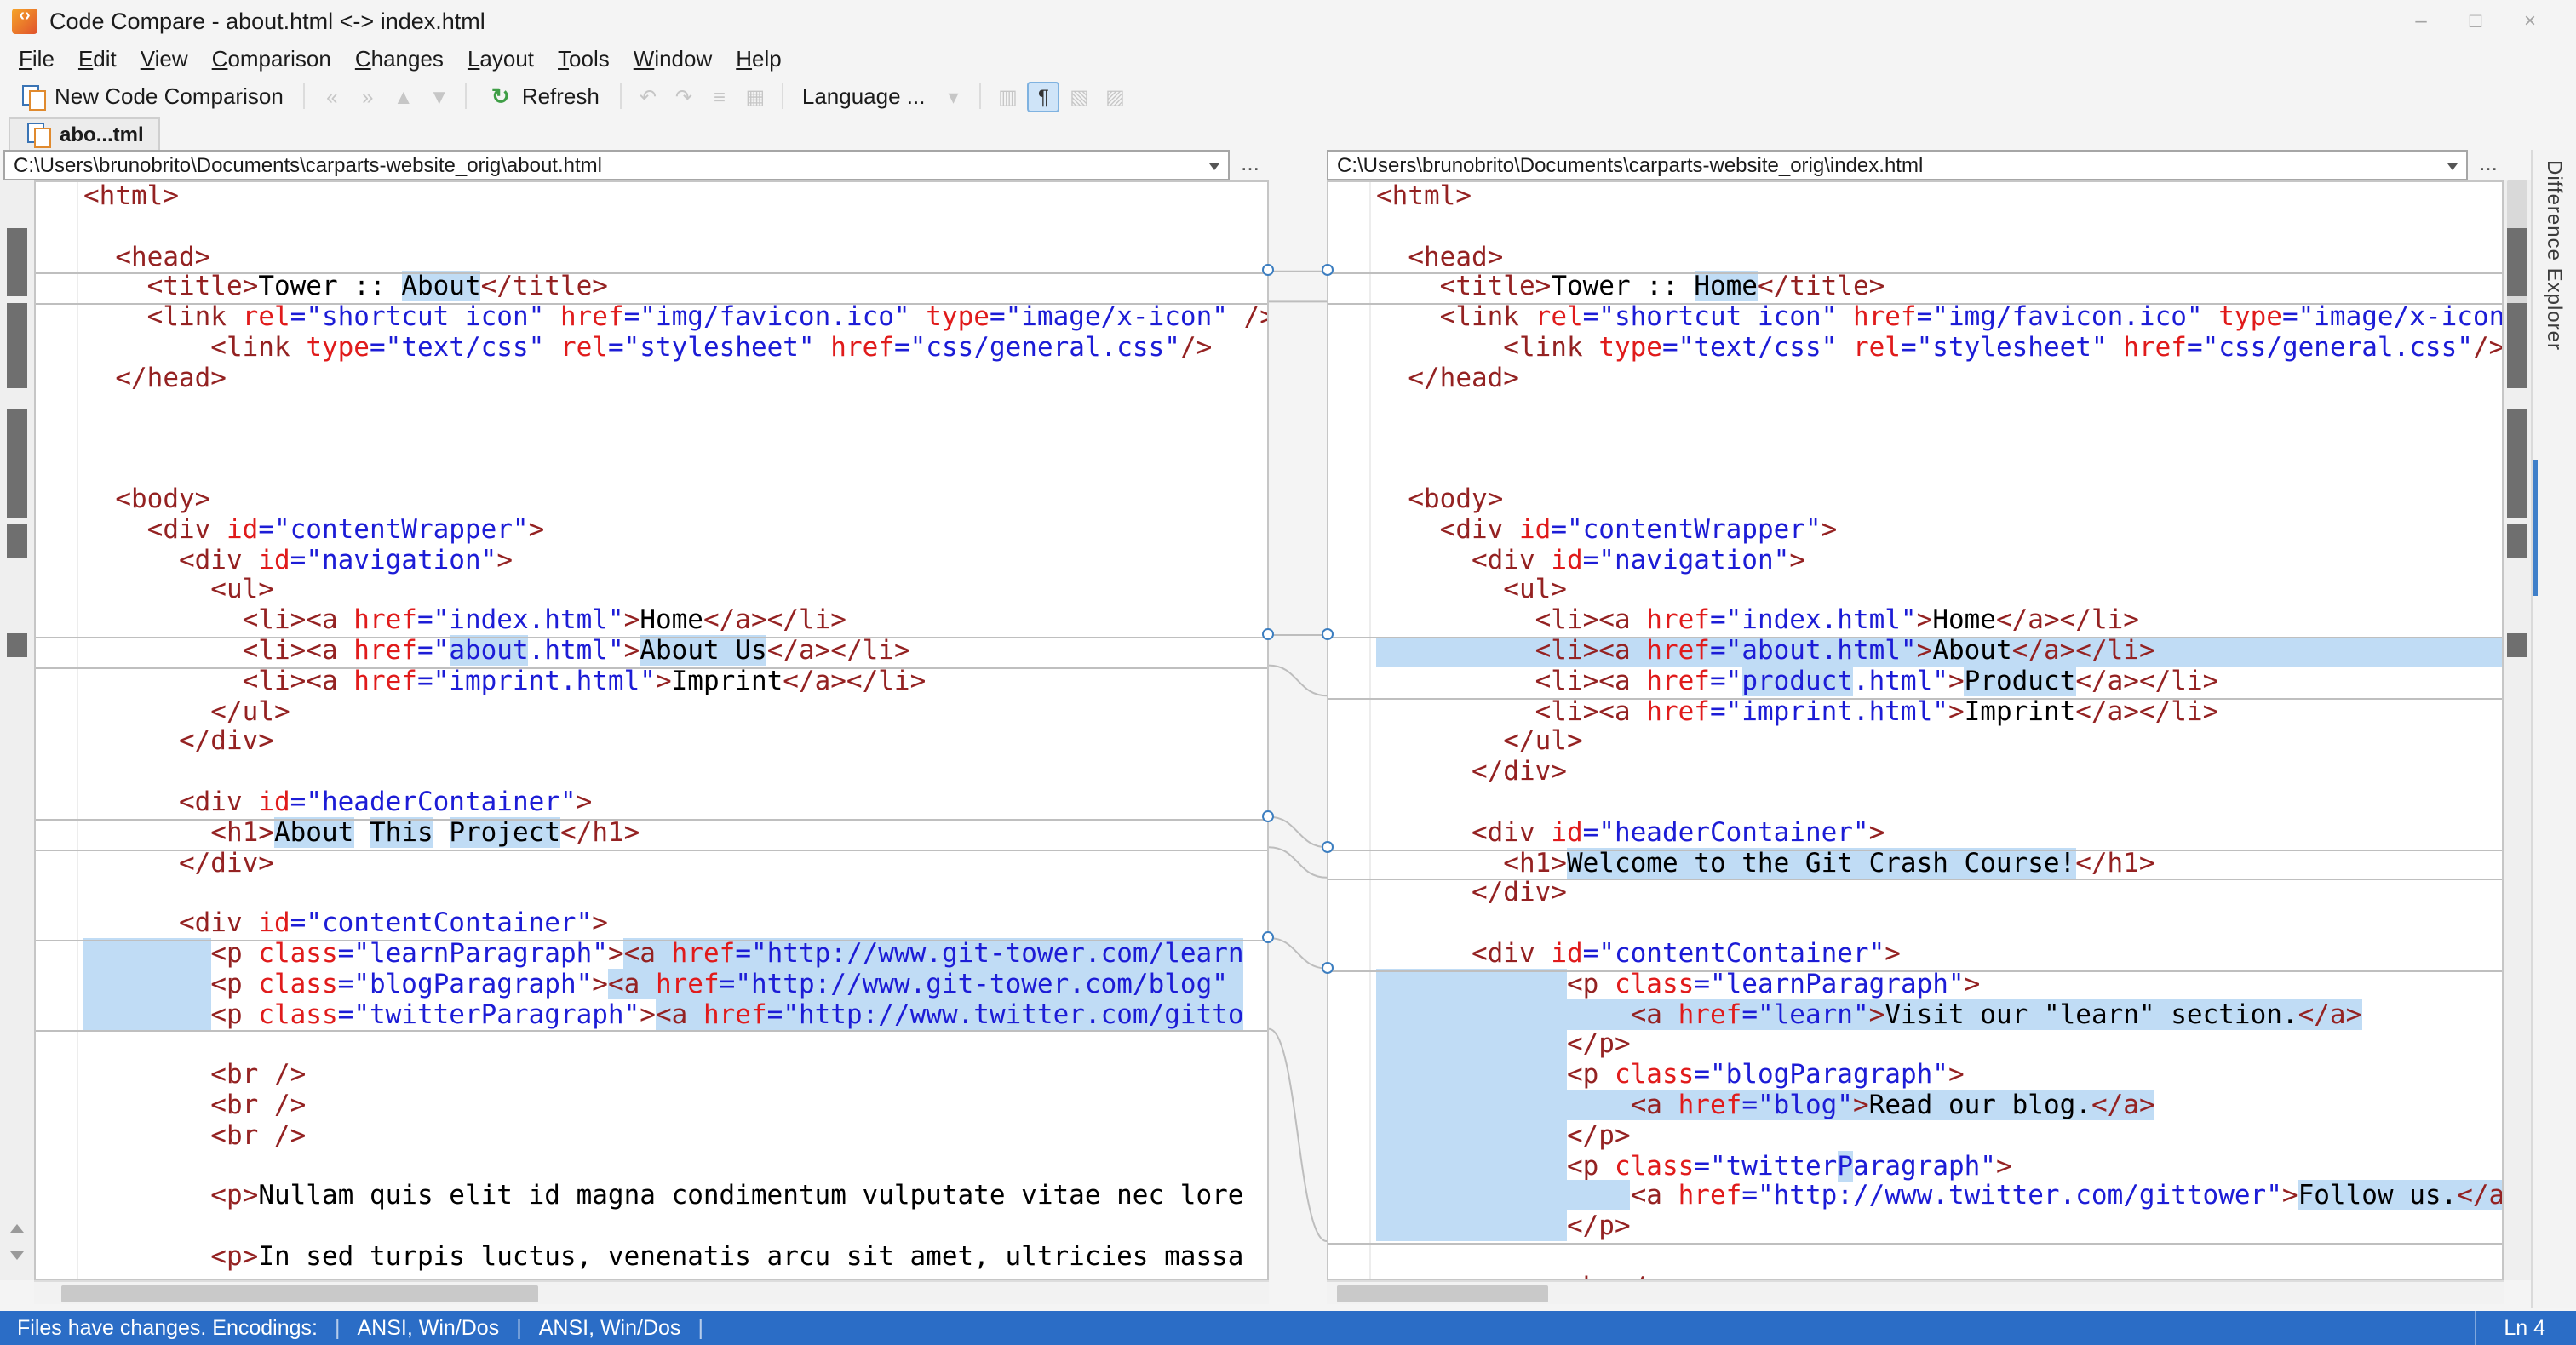 This screenshot has height=1345, width=2576. I want to click on code-line: <h1>About This Project</h1>, so click(675, 832).